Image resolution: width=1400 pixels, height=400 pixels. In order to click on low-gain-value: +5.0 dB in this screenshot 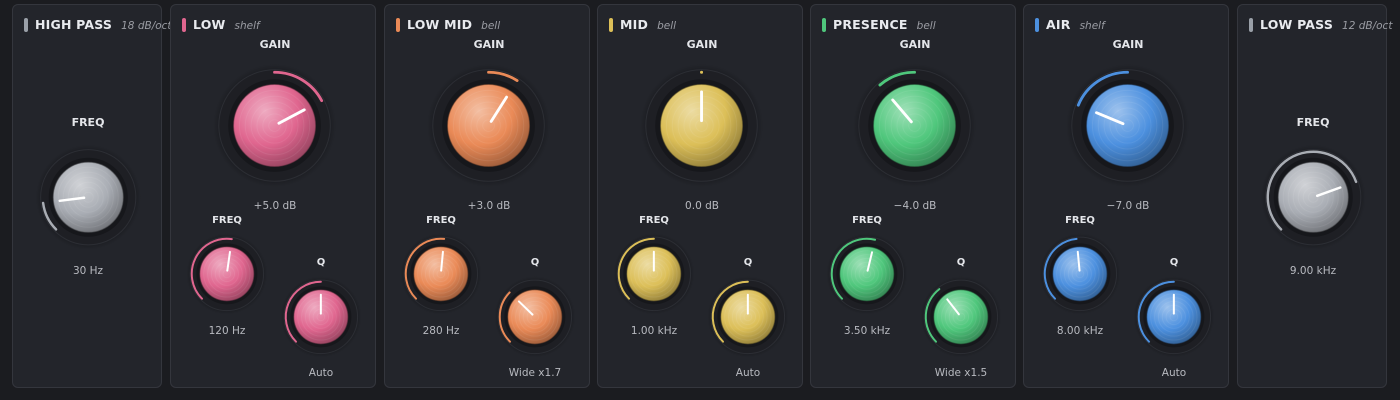, I will do `click(275, 206)`.